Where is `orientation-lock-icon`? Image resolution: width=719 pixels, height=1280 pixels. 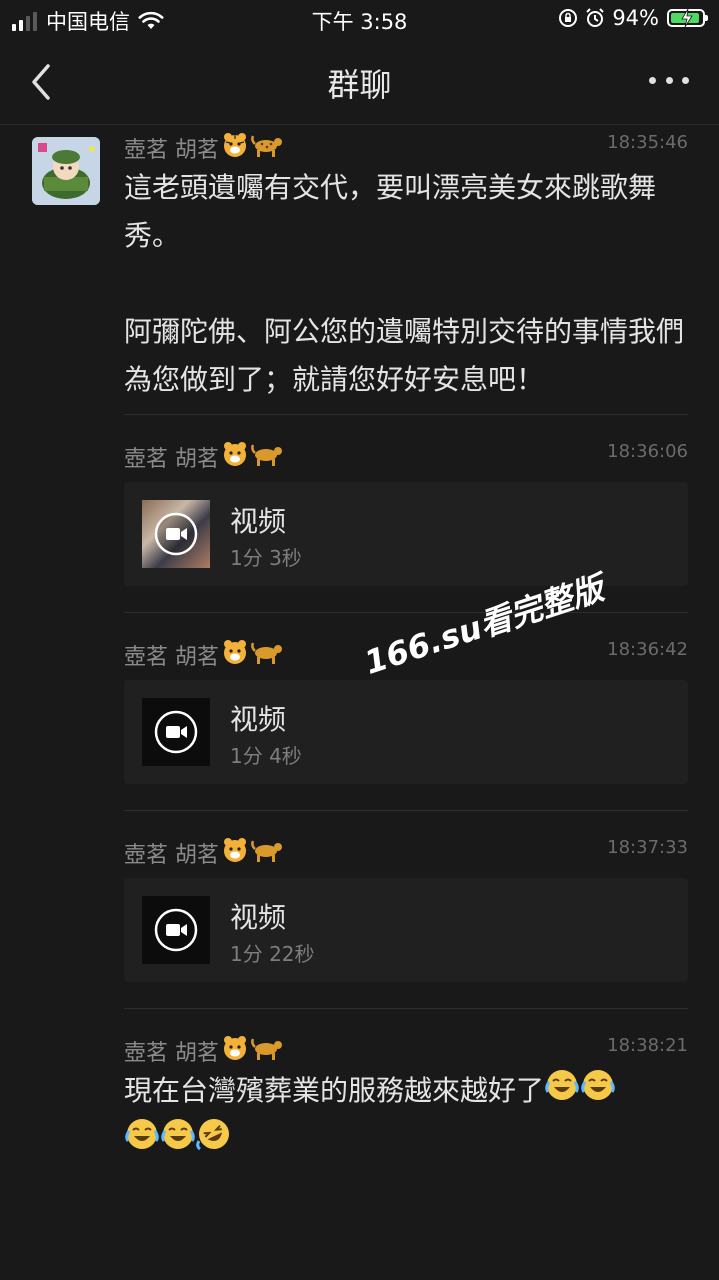 orientation-lock-icon is located at coordinates (568, 18).